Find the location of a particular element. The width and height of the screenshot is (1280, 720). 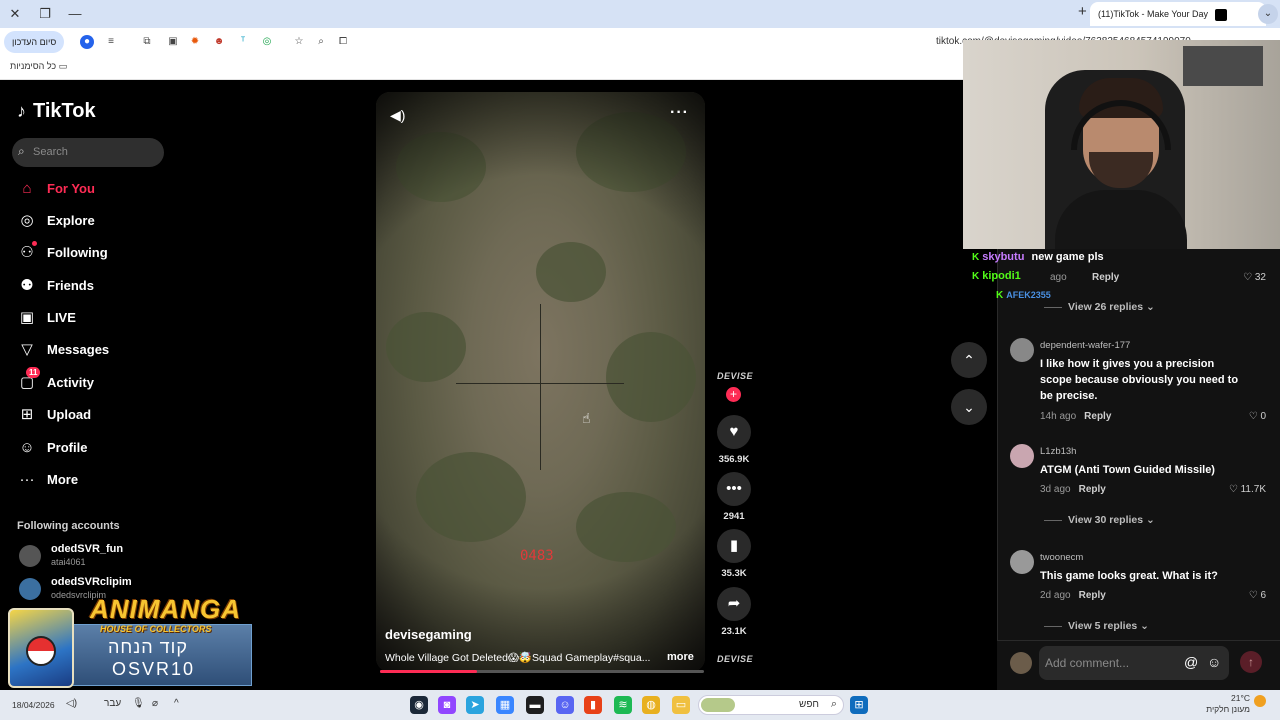

extension-orange-icon: ✹ is located at coordinates (195, 42).